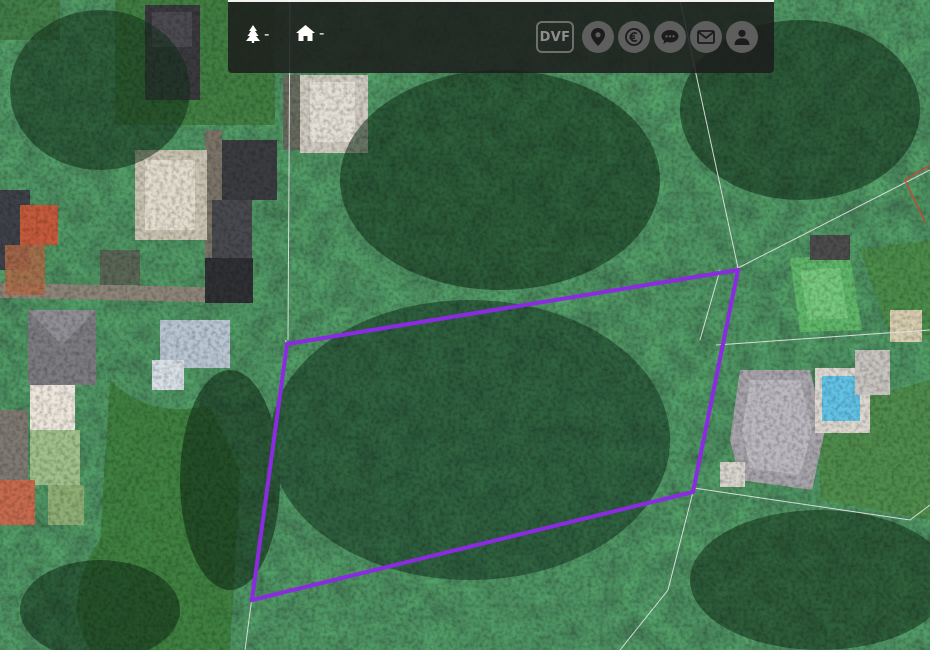 Image resolution: width=930 pixels, height=650 pixels. I want to click on location-button, so click(598, 37).